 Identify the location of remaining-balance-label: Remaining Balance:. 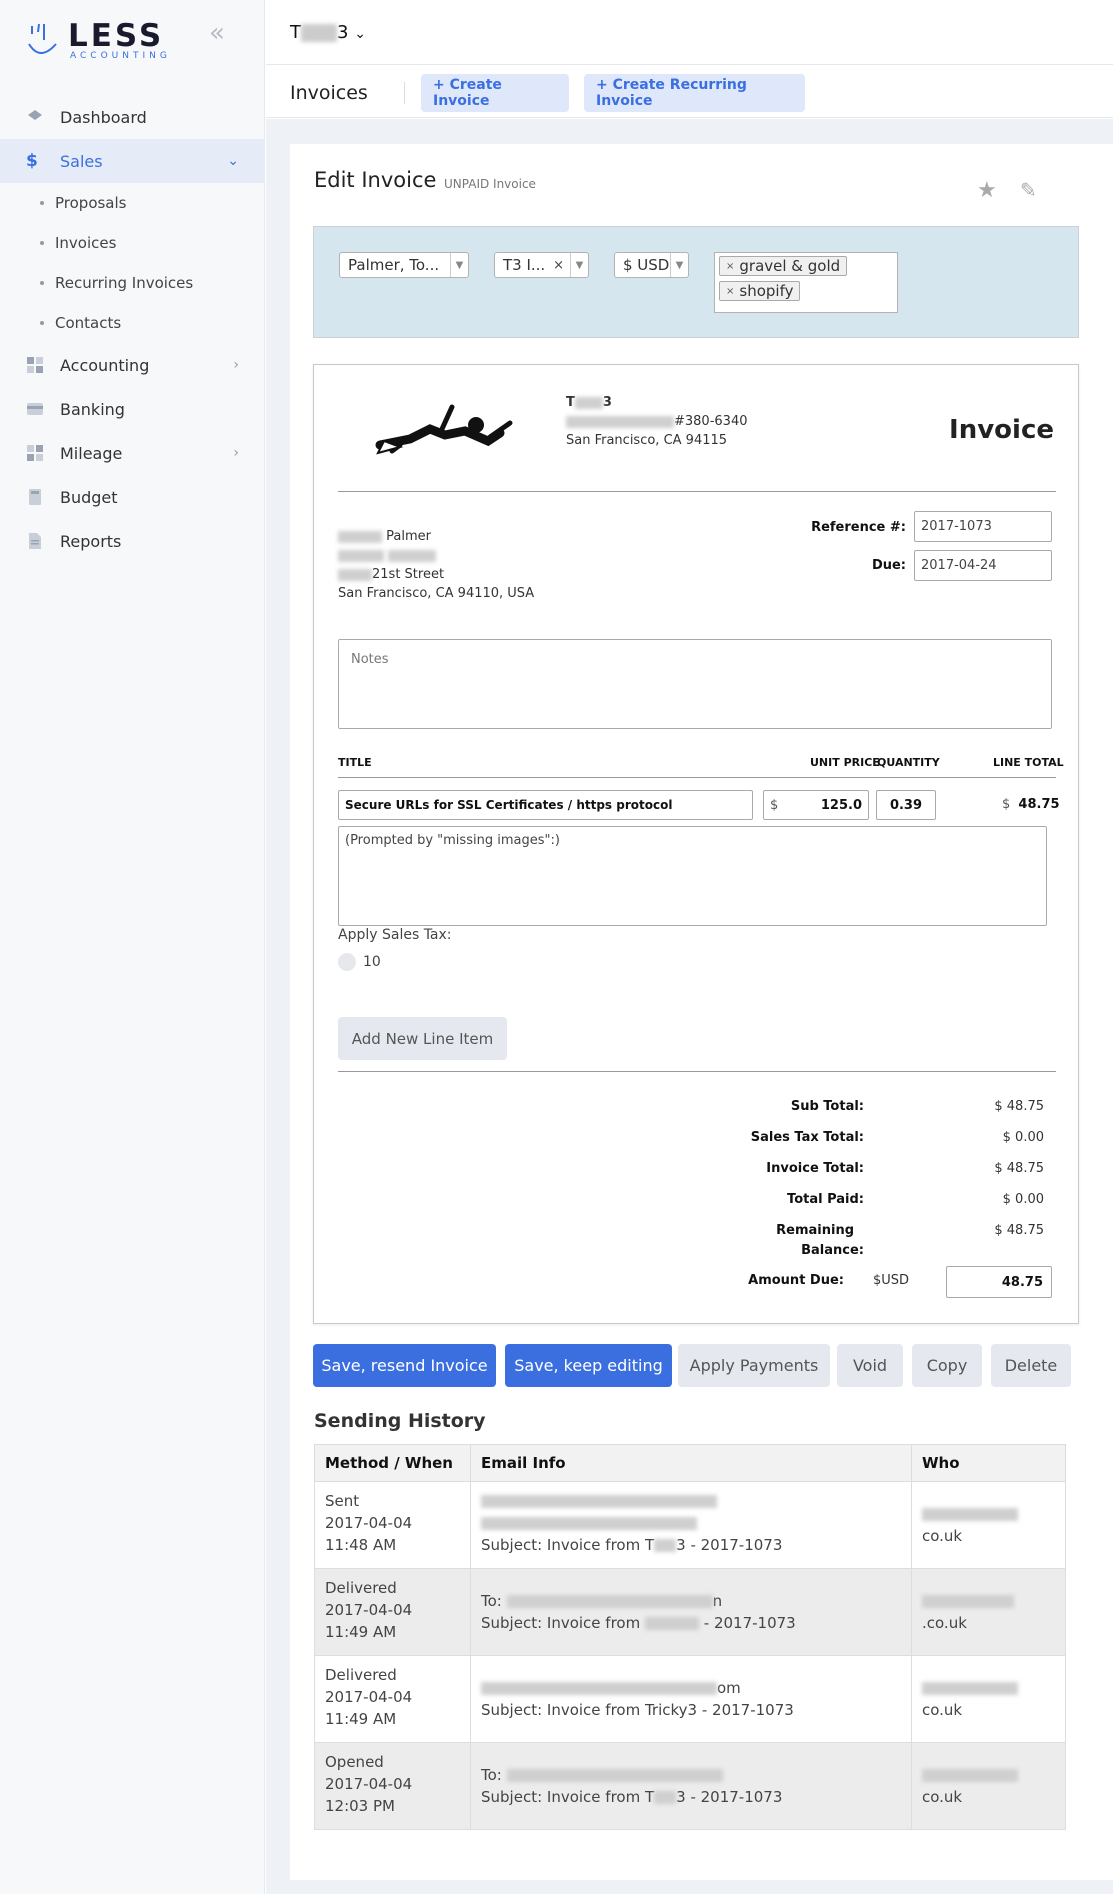
(804, 1240).